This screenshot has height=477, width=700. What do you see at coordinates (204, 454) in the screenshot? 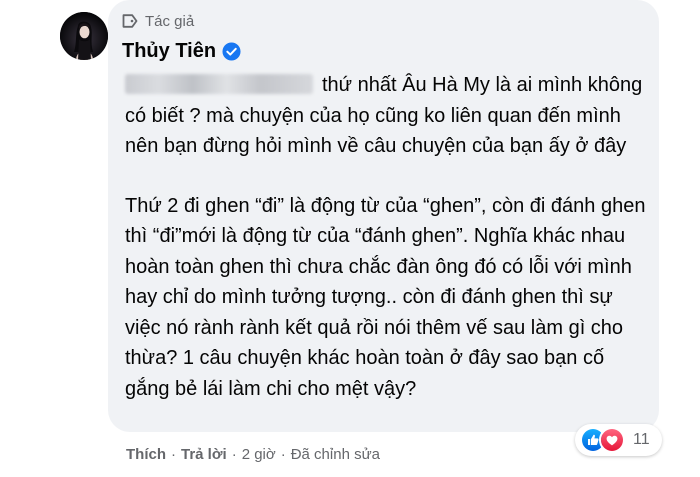
I see `reply-button: Trả lời` at bounding box center [204, 454].